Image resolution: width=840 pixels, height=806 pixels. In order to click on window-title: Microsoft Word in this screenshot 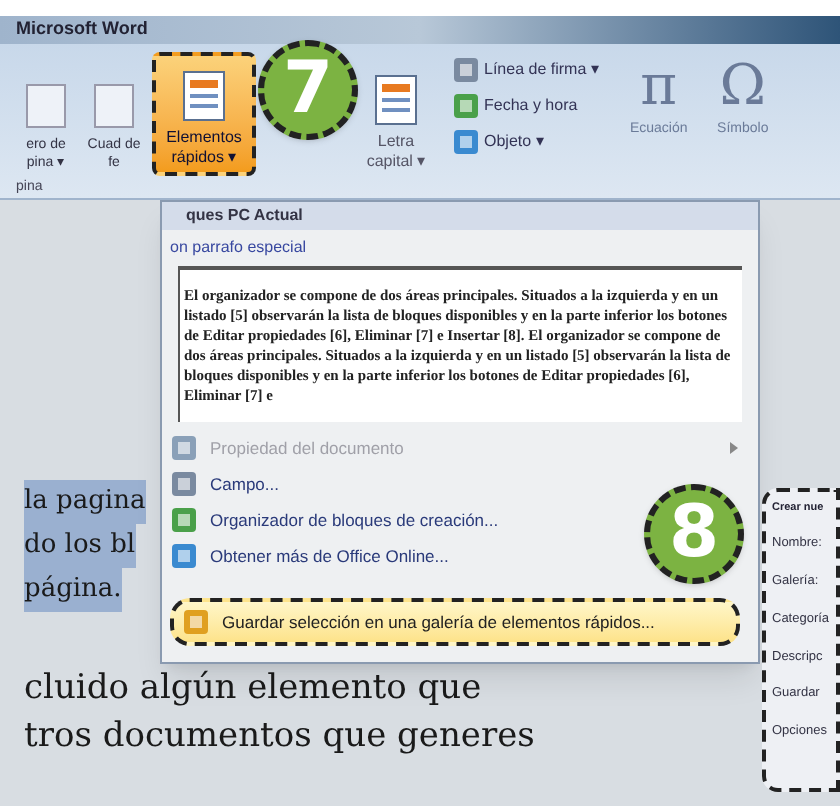, I will do `click(82, 29)`.